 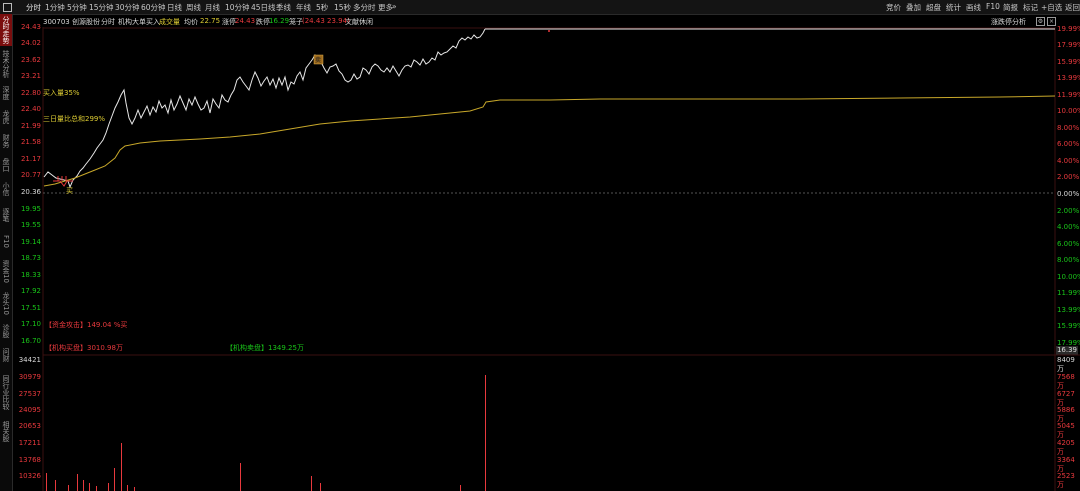 What do you see at coordinates (84, 348) in the screenshot?
I see `inst-buy-annotation: 【机构买盘】3010.98万` at bounding box center [84, 348].